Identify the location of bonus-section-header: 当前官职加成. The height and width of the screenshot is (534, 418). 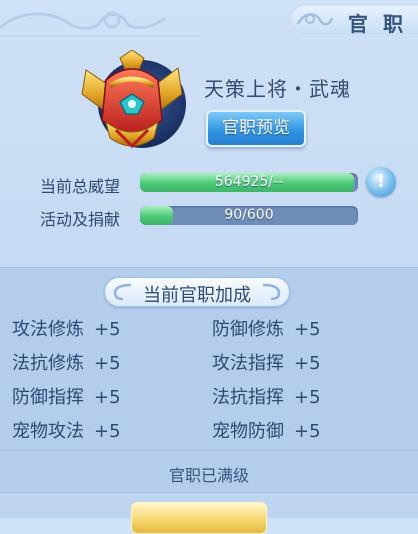
(197, 292).